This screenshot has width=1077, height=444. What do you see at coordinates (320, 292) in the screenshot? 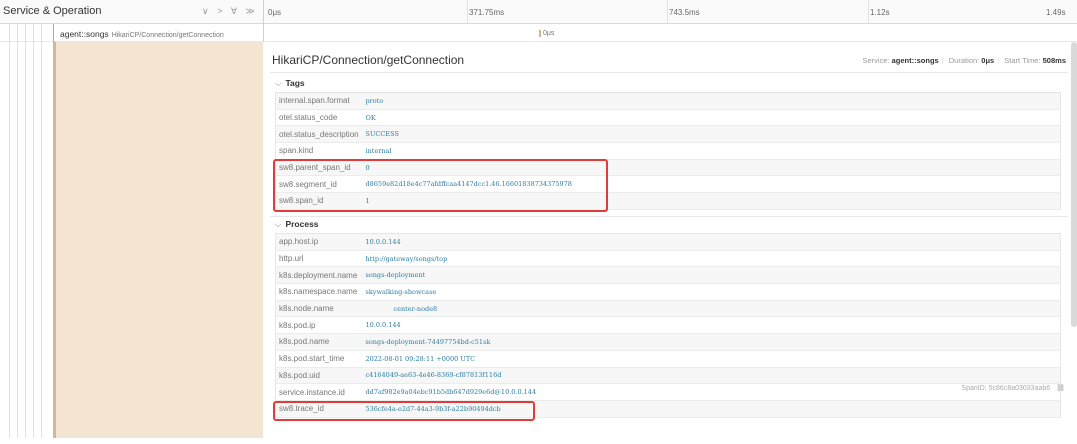
I see `process-key: k8s.namespace.name` at bounding box center [320, 292].